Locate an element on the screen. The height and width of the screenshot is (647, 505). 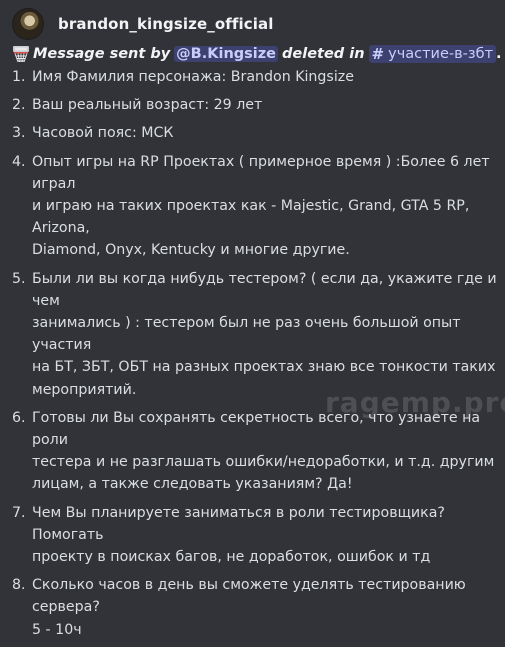
user-mention: @B.Kingsize is located at coordinates (226, 54).